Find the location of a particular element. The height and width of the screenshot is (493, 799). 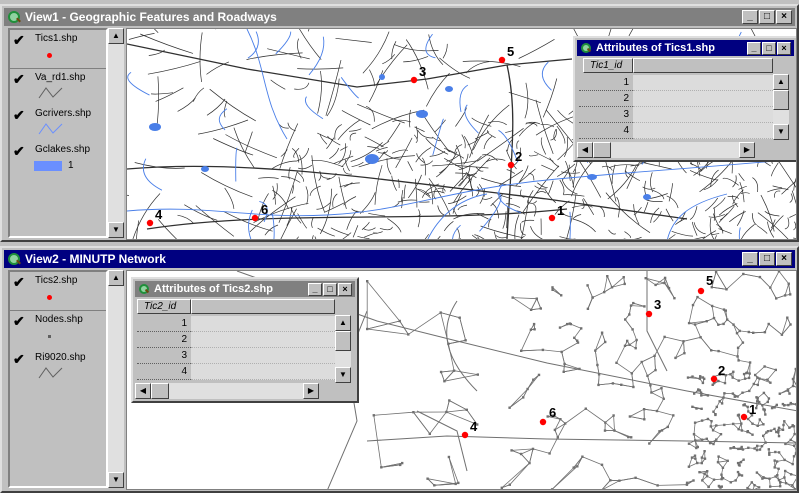

legend-entry-tics1: ✔ Tics1.shp is located at coordinates (58, 49).